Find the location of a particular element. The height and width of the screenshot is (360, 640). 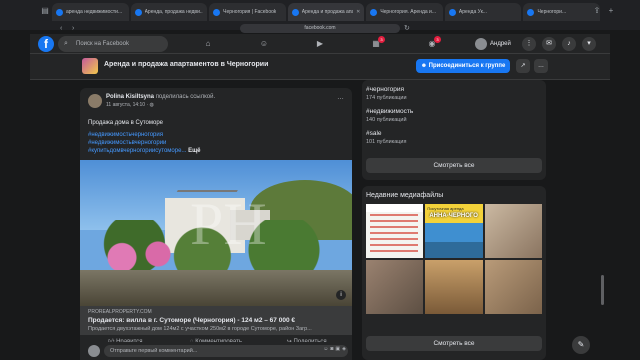

post-text: Продажа дома в Сутоморе is located at coordinates (126, 123).